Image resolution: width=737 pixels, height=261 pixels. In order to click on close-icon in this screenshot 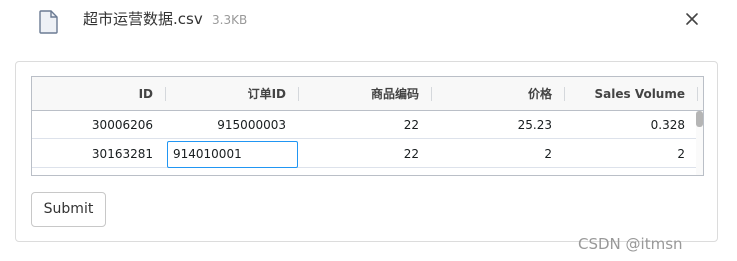, I will do `click(692, 19)`.